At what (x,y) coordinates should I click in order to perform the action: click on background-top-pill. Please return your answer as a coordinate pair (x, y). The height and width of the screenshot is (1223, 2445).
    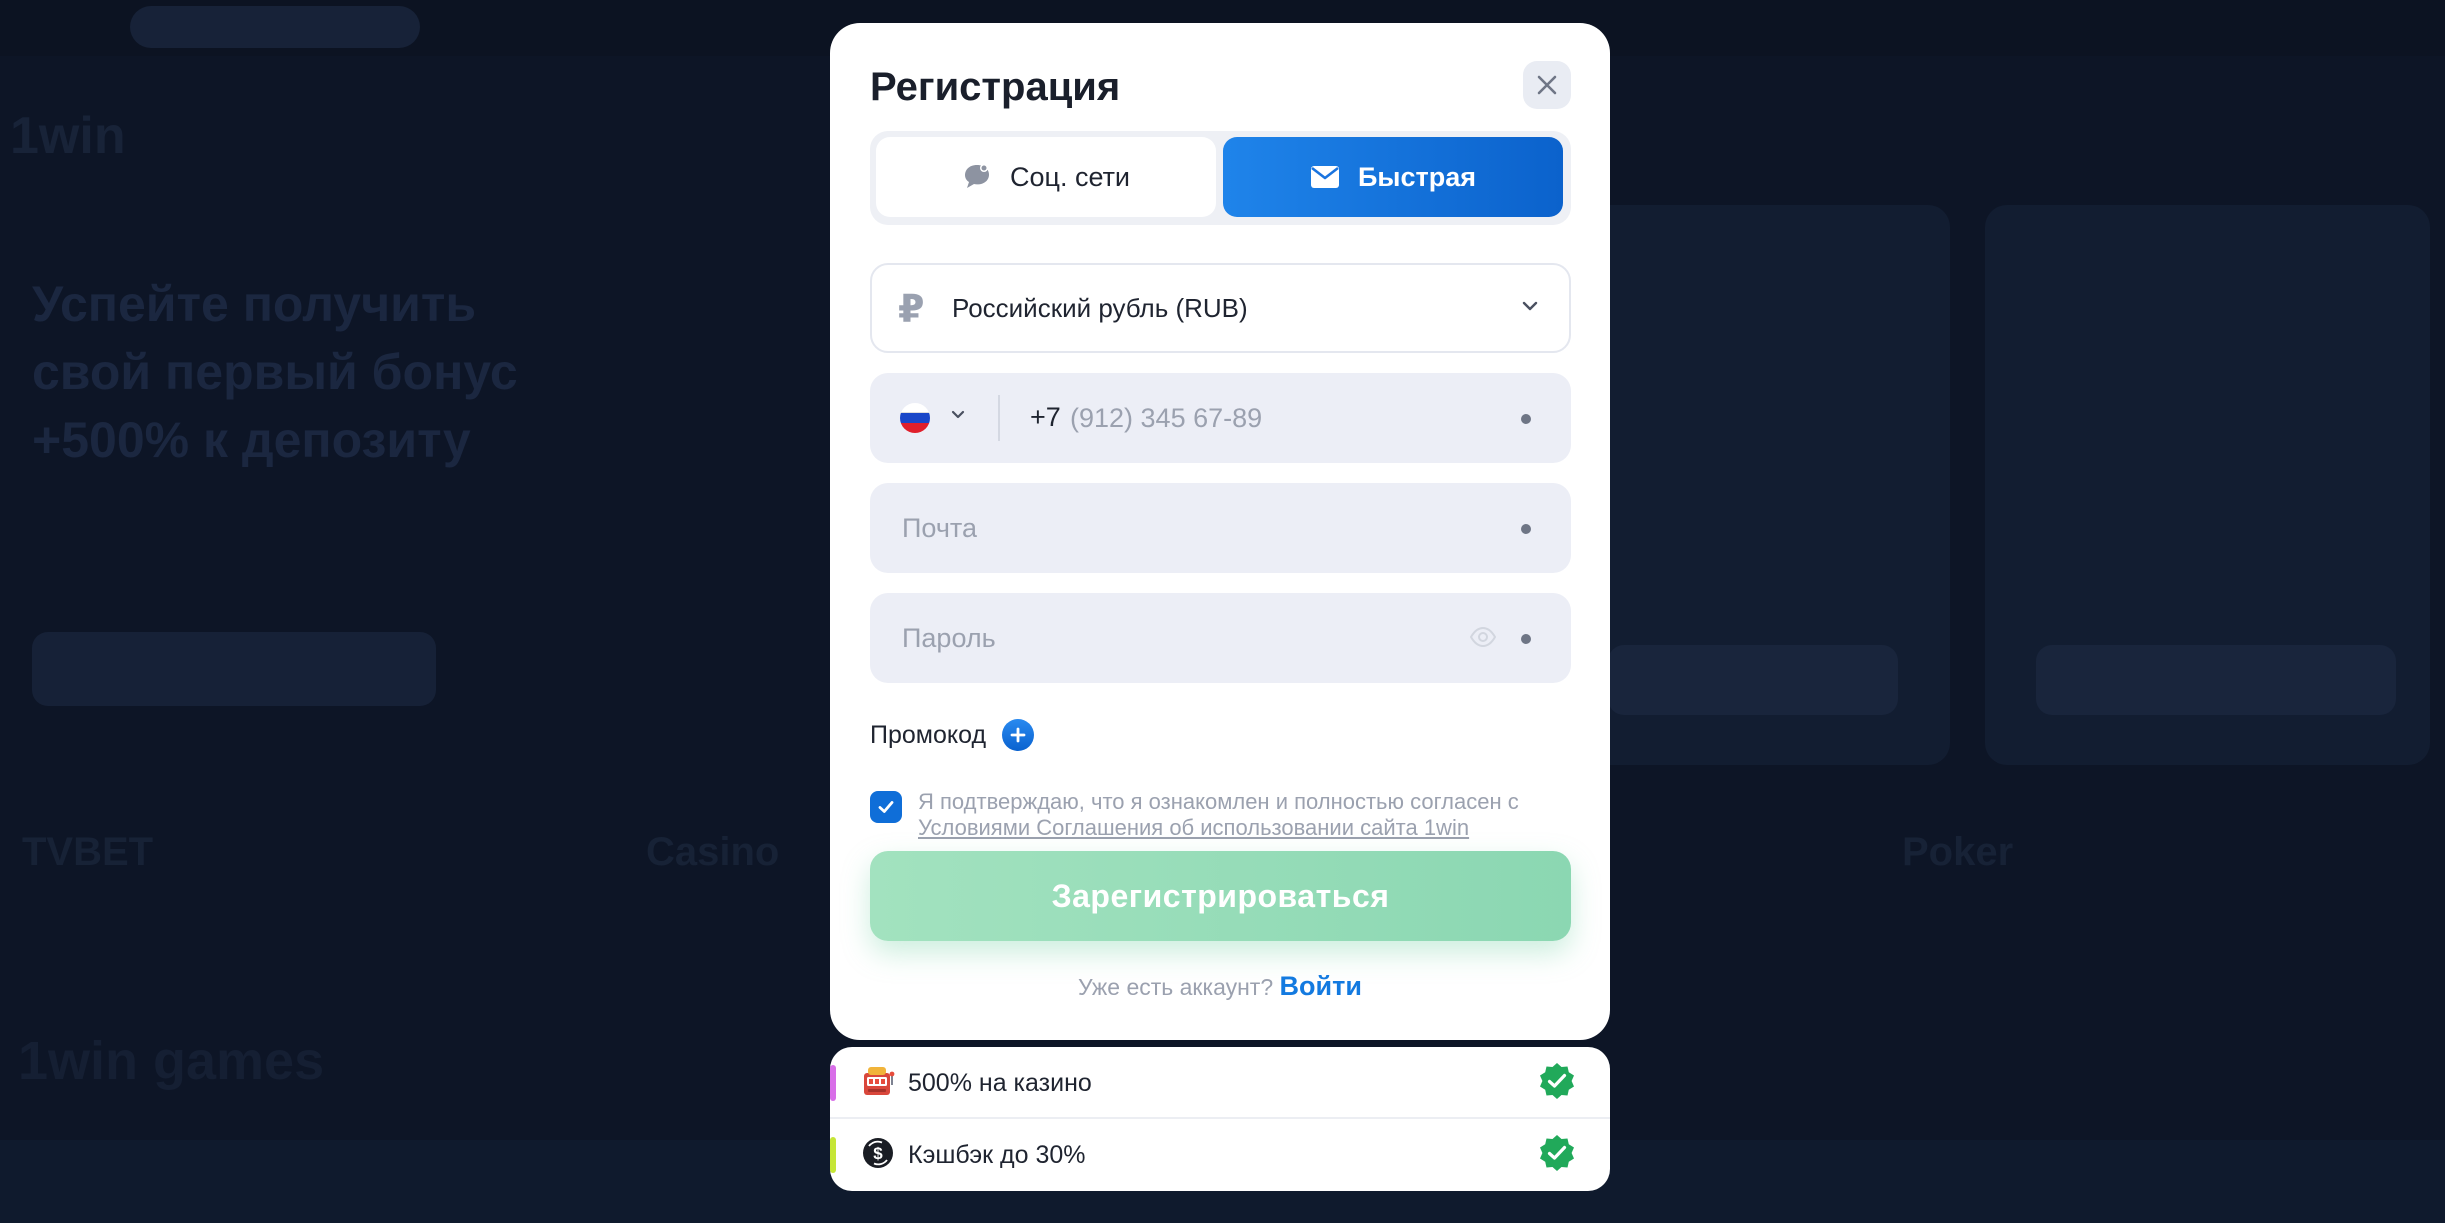
    Looking at the image, I should click on (275, 27).